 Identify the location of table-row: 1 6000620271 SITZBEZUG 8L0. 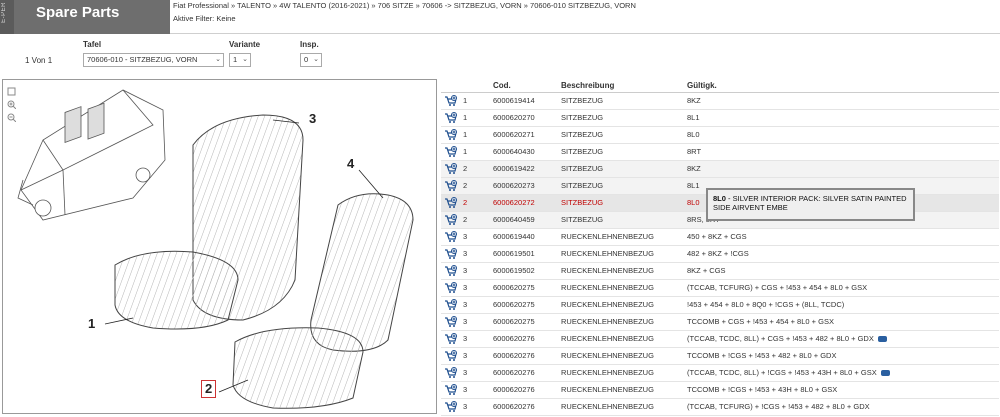
(720, 135).